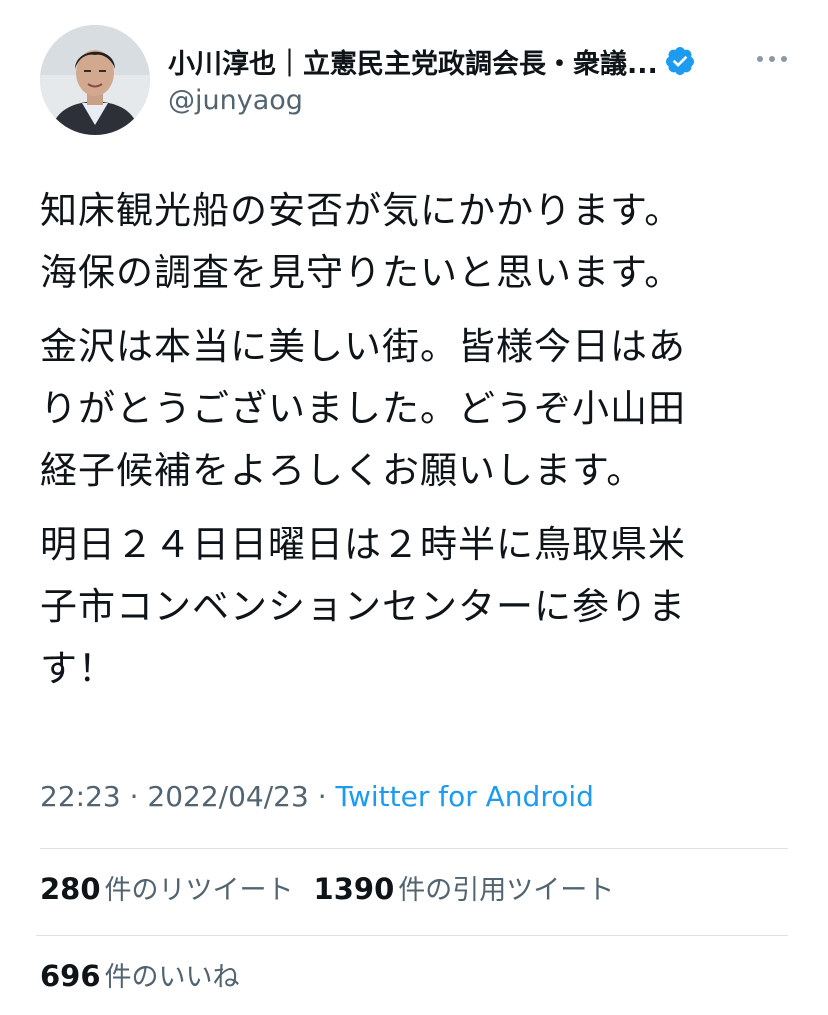 The image size is (828, 1015). I want to click on tweet-paragraph: 知床観光船の安否が気にかかります。 海保の調査を見守りたいと思います。, so click(361, 241).